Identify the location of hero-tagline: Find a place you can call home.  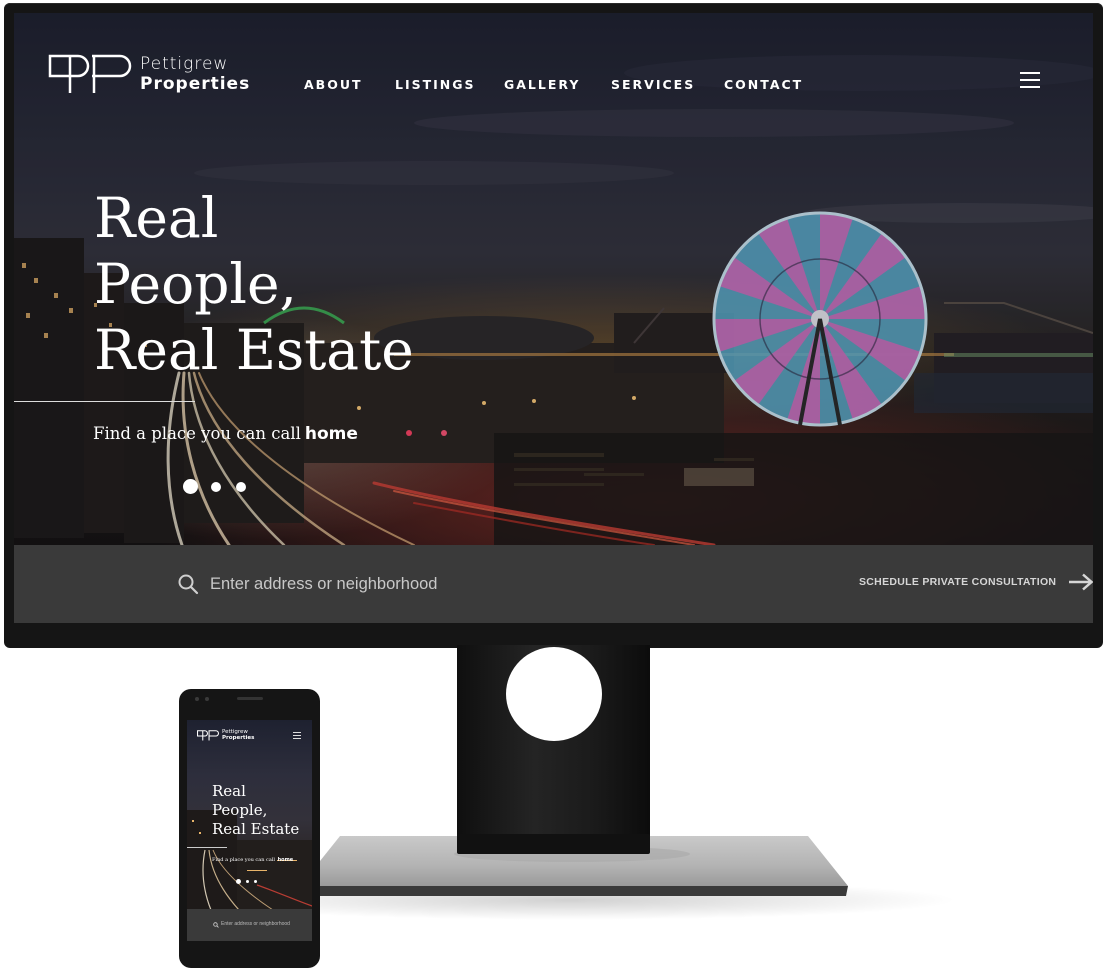
(225, 434).